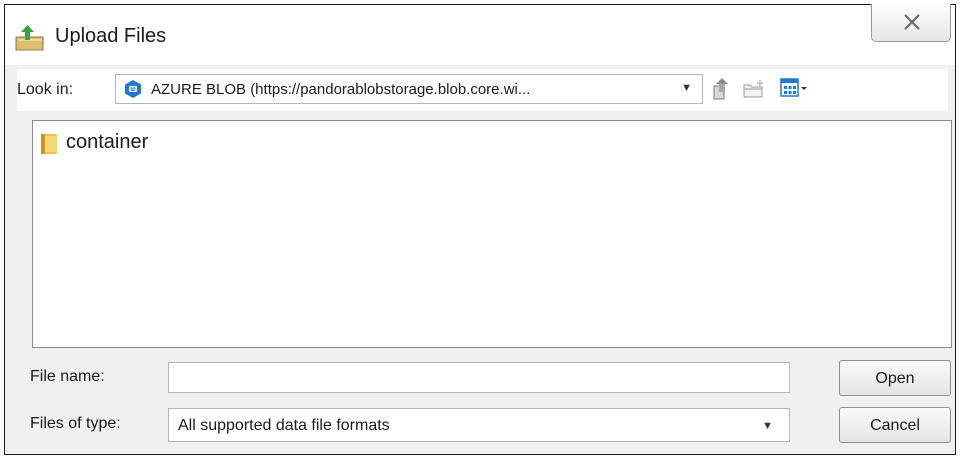  I want to click on files-of-type-select: All supported data file formats ▼, so click(479, 425).